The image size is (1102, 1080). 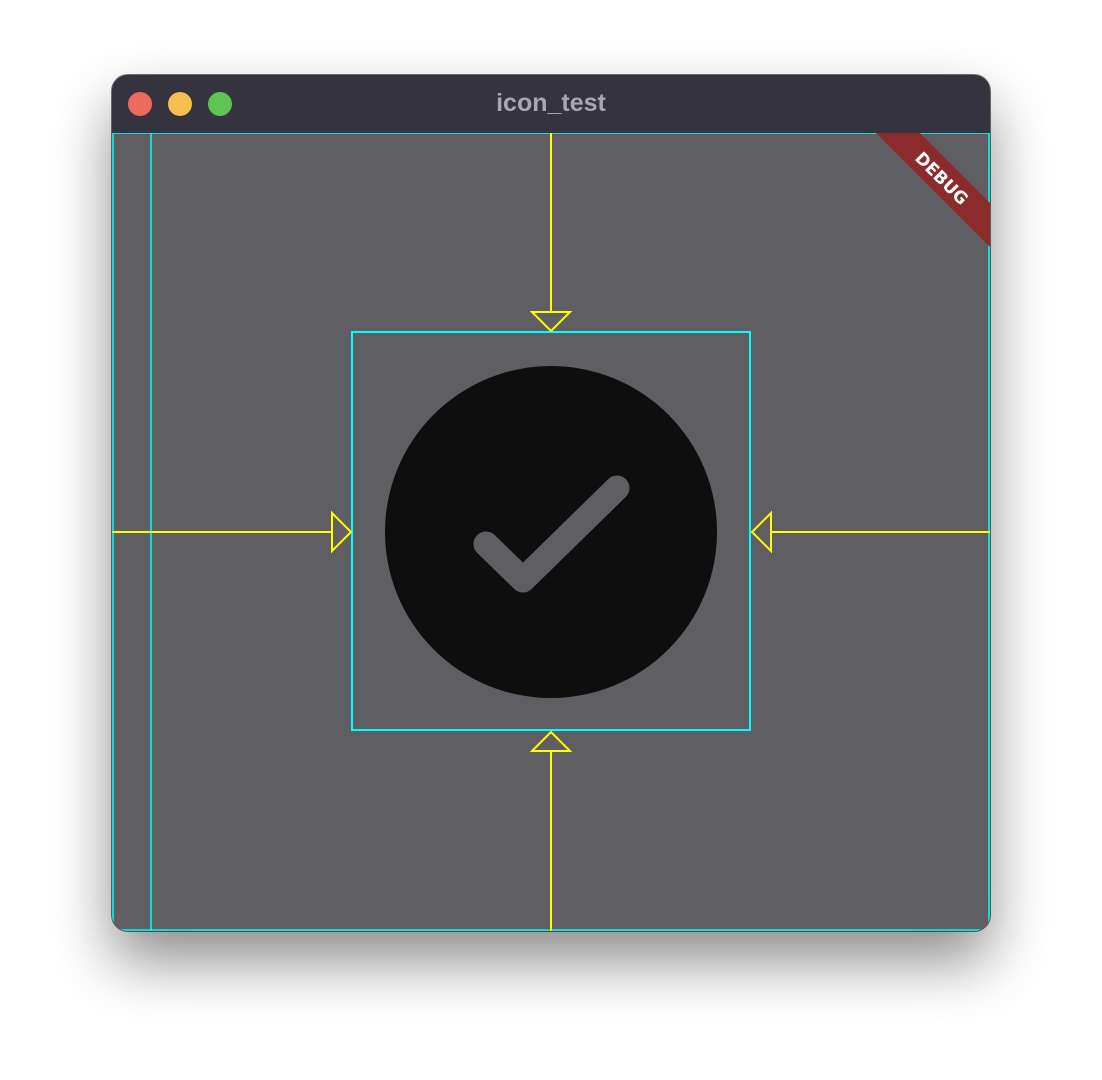 I want to click on icon-circle, so click(x=551, y=532).